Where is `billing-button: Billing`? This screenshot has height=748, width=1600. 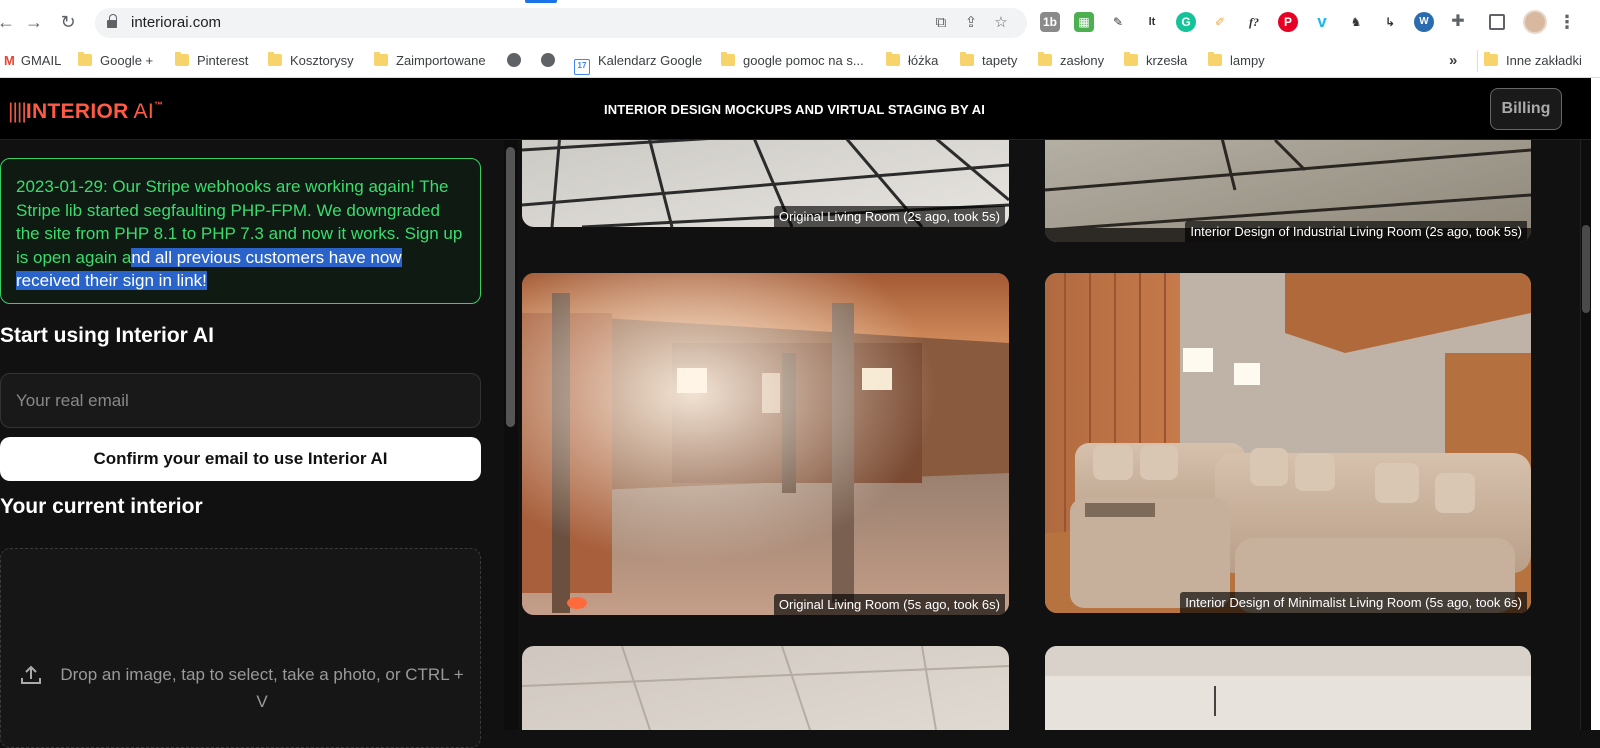
billing-button: Billing is located at coordinates (1526, 109).